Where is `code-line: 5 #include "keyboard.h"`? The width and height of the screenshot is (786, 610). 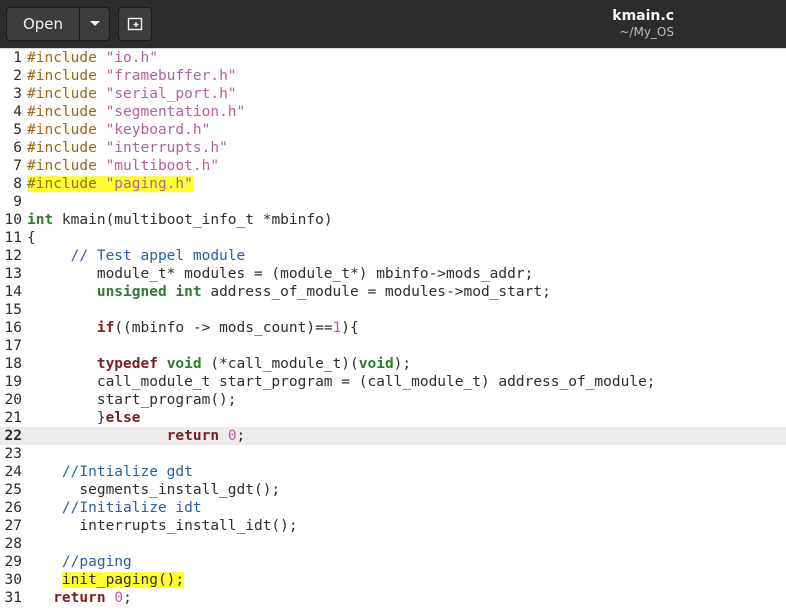
code-line: 5 #include "keyboard.h" is located at coordinates (393, 130).